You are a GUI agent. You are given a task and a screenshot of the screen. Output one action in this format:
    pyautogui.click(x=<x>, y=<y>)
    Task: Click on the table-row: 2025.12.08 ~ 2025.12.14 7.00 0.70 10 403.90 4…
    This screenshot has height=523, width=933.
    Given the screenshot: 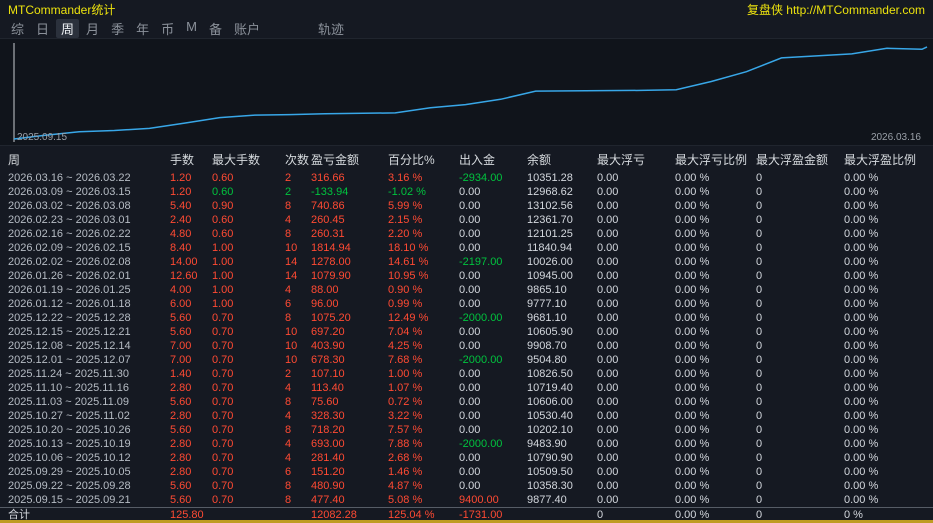 What is the action you would take?
    pyautogui.click(x=466, y=346)
    